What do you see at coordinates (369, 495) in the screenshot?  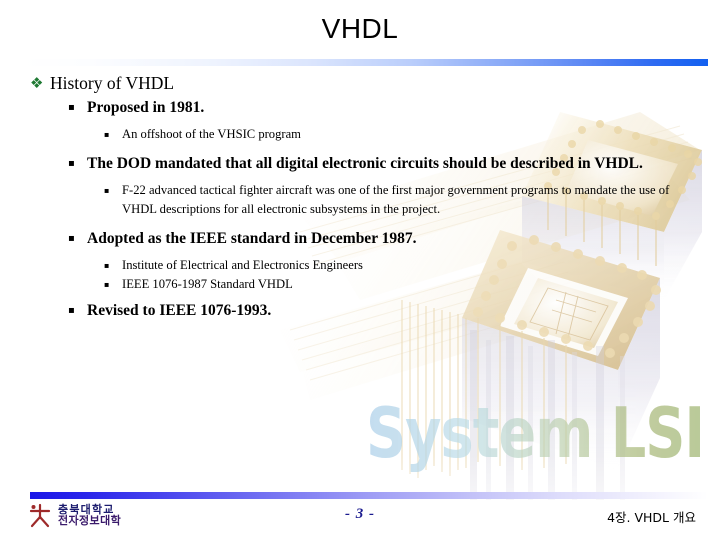 I see `footer-divider` at bounding box center [369, 495].